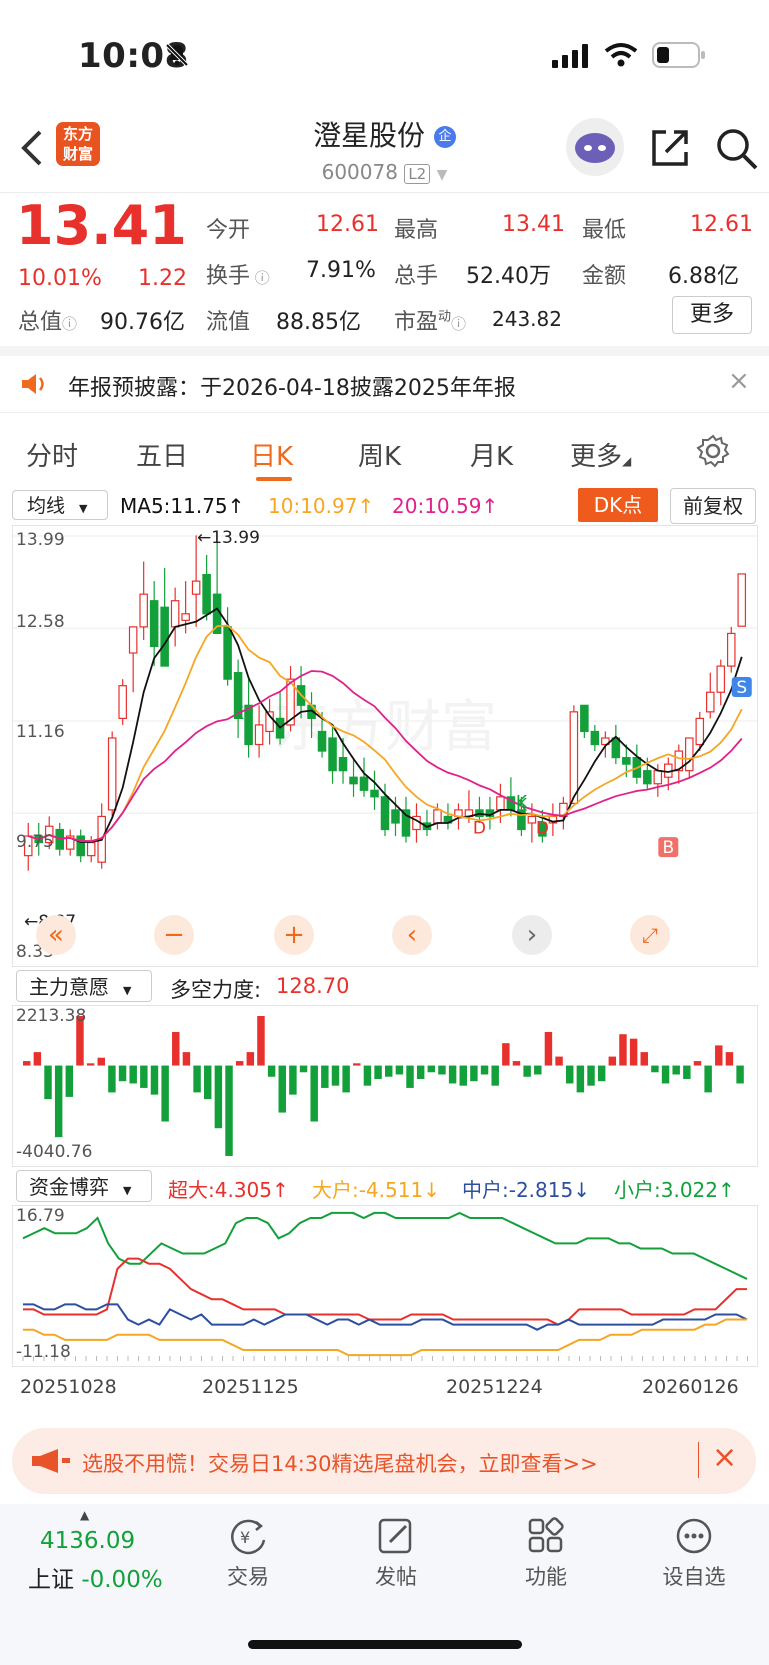  What do you see at coordinates (228, 1190) in the screenshot?
I see `super-large-value: 超大:4.305↑` at bounding box center [228, 1190].